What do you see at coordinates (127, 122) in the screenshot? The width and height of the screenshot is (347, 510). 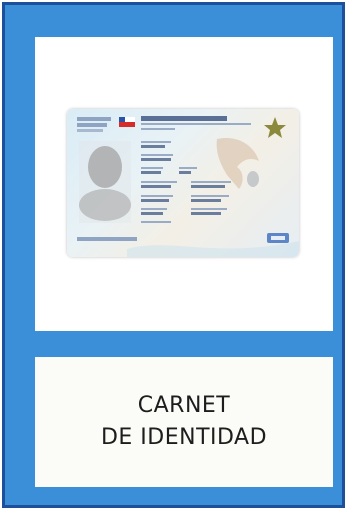 I see `chile-flag-icon` at bounding box center [127, 122].